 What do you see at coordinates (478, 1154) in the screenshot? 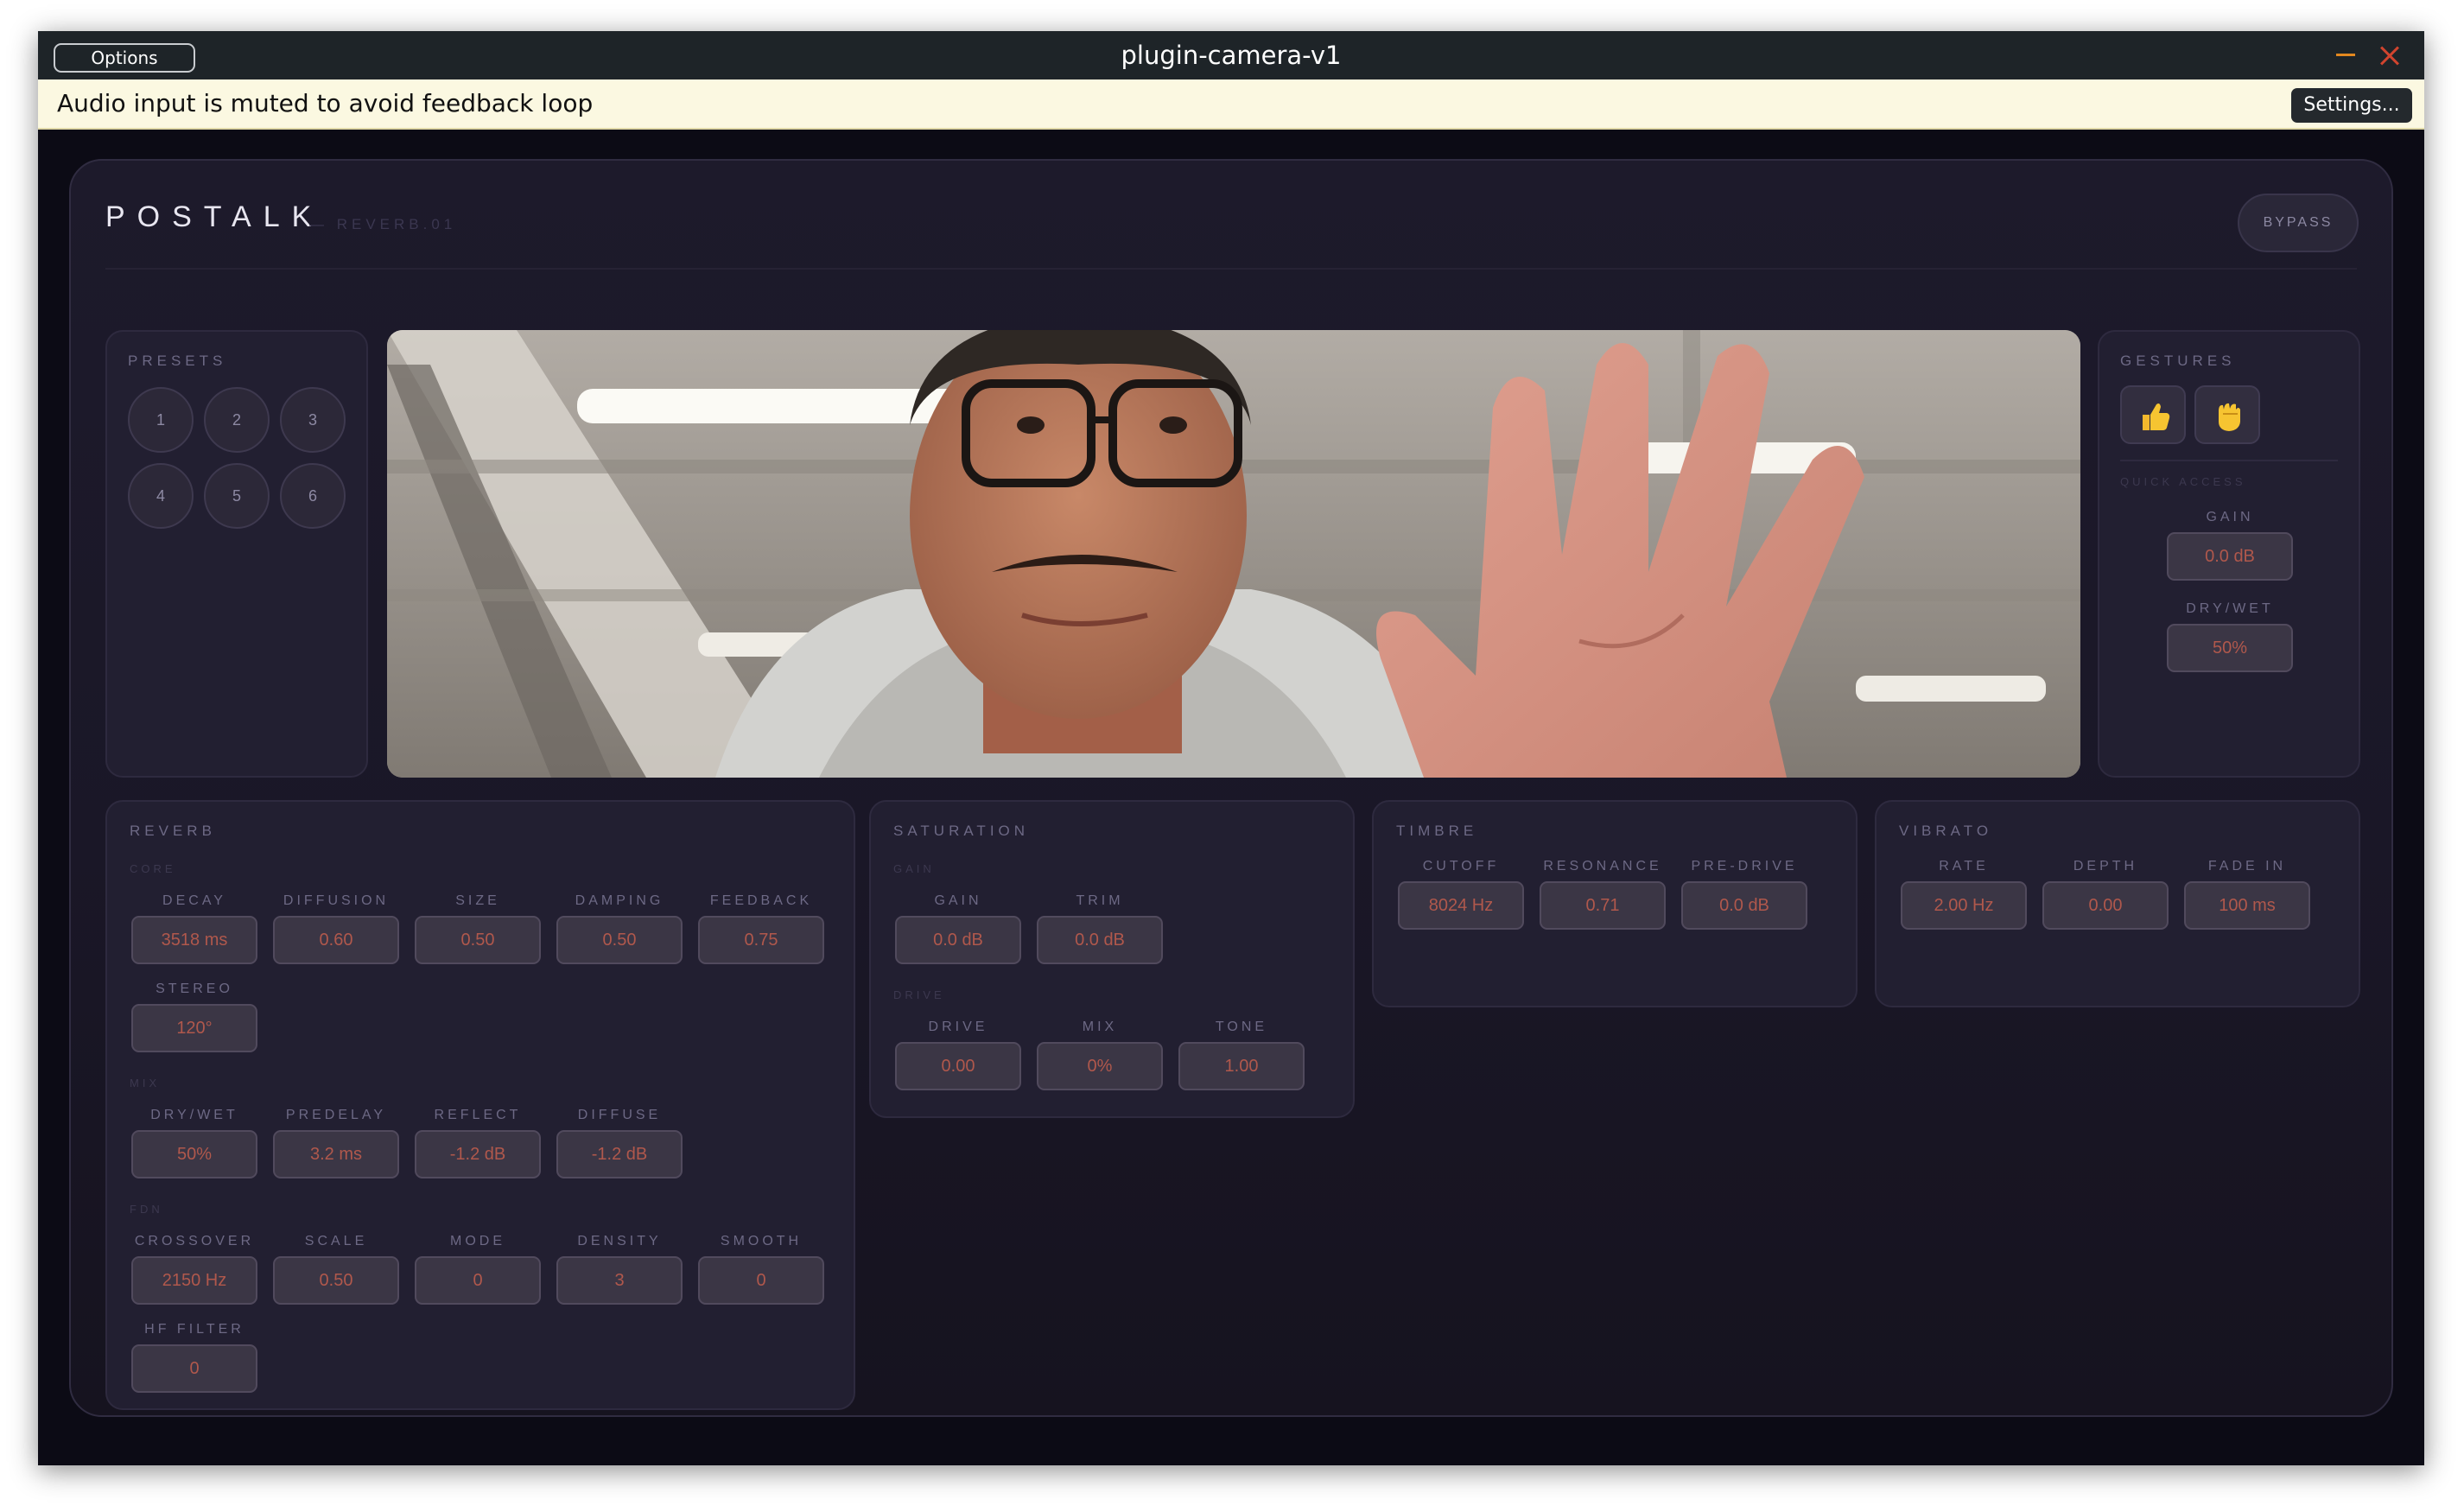
I see `reflect-field: -1.2 dB` at bounding box center [478, 1154].